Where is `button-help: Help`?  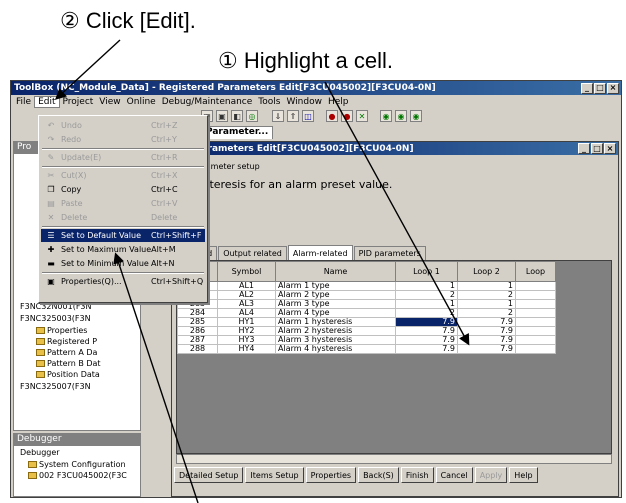 button-help: Help is located at coordinates (523, 475).